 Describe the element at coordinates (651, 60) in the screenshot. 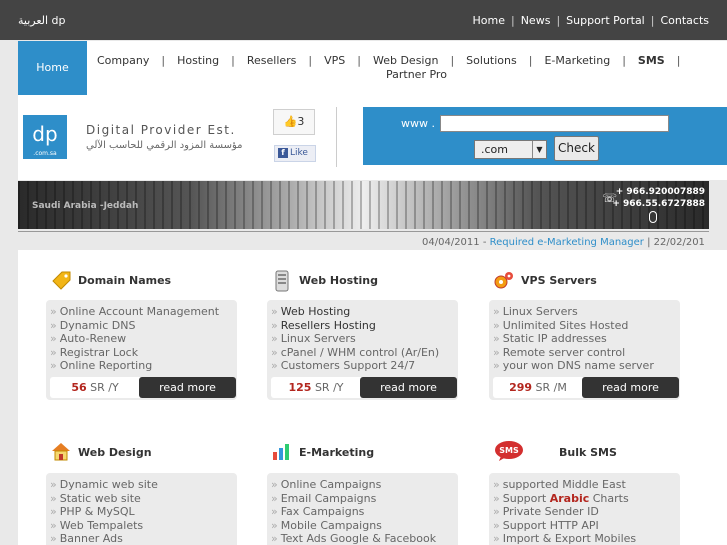

I see `nav-item-sms: SMS` at that location.